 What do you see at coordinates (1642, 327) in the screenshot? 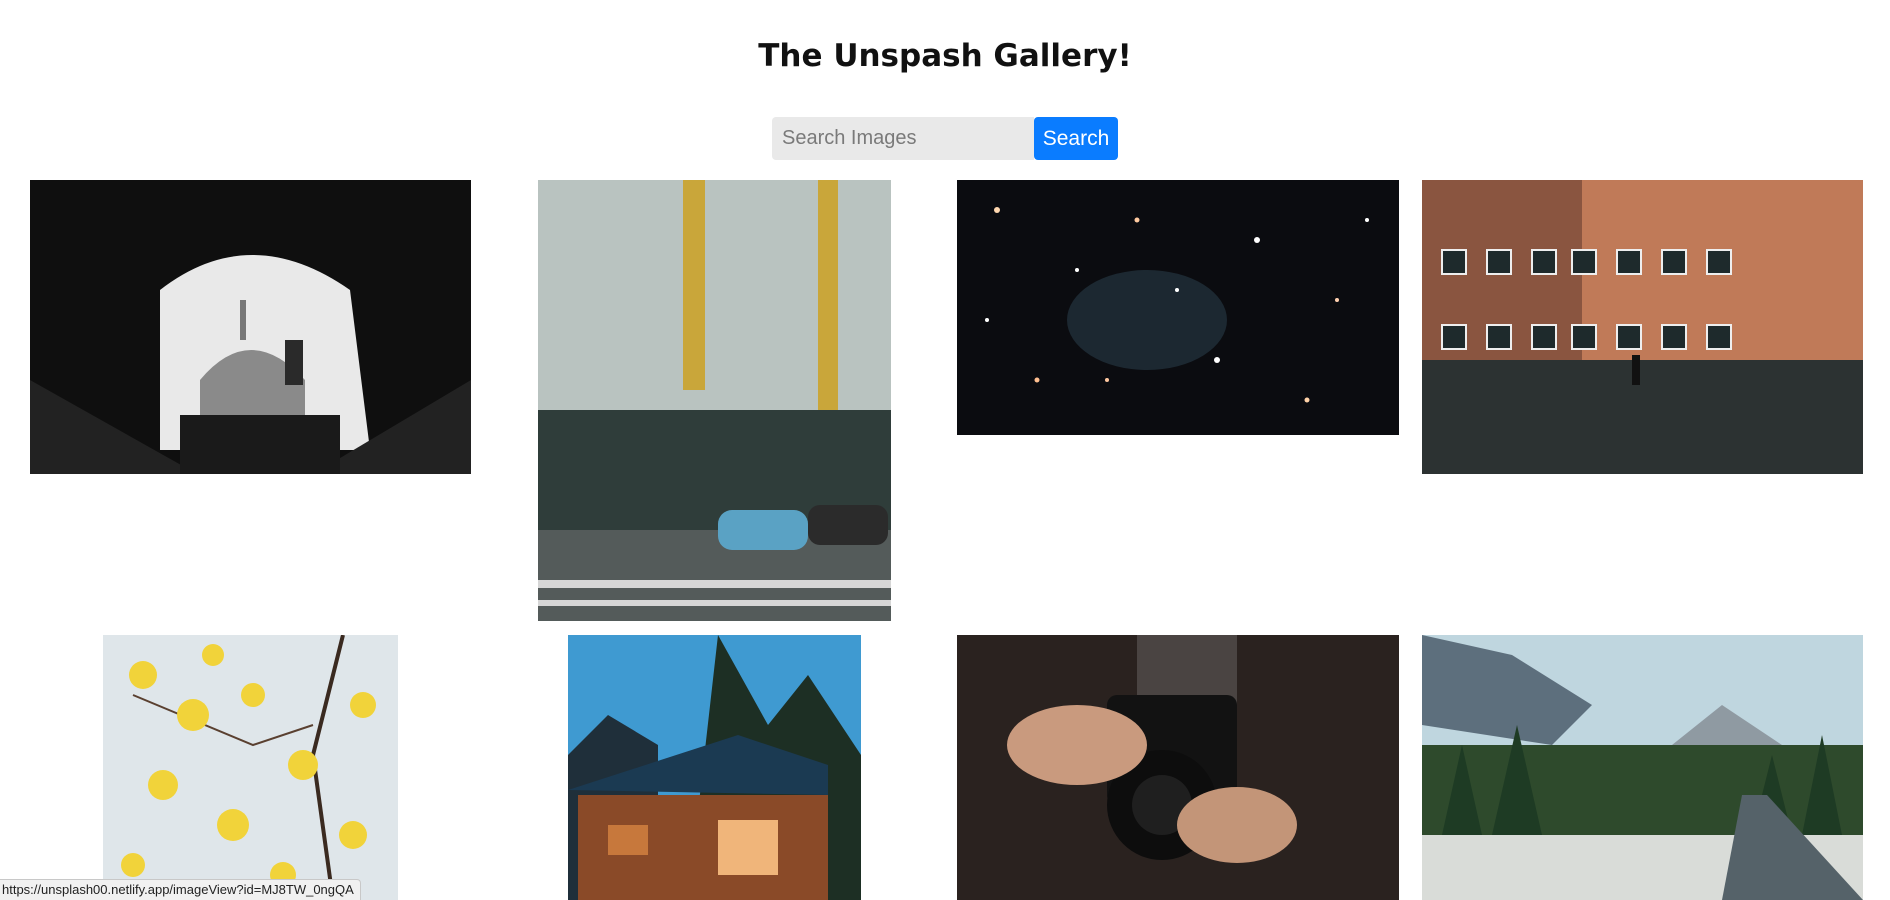
I see `gallery-image-brick-building` at bounding box center [1642, 327].